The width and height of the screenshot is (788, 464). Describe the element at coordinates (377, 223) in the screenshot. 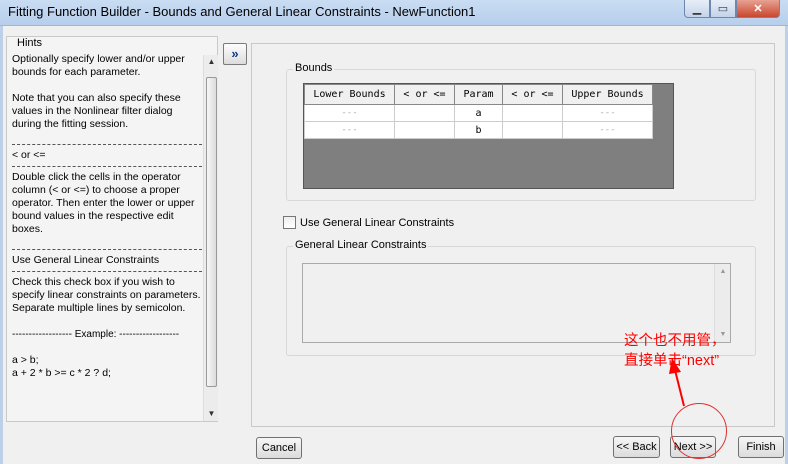

I see `use-glc-label: Use General Linear Constraints` at that location.